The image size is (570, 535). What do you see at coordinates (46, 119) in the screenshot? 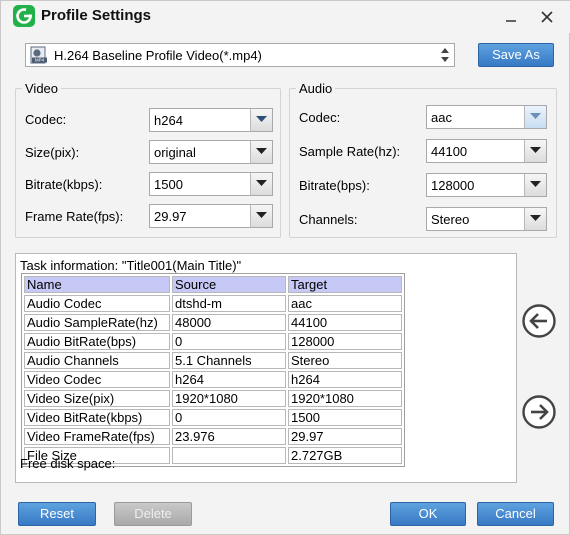
I see `video-codec-label: Codec:` at bounding box center [46, 119].